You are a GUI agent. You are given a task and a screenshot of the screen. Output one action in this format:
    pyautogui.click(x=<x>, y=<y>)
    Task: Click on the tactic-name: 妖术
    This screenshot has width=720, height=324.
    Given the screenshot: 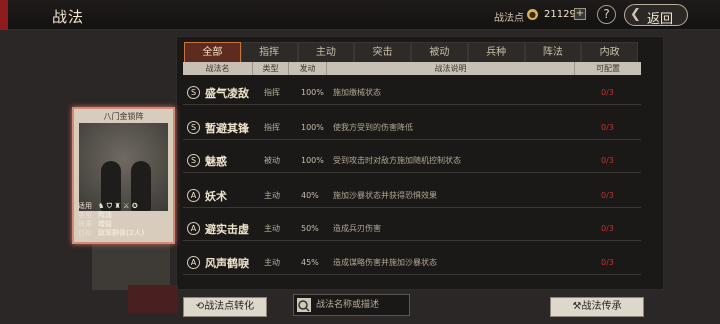 What is the action you would take?
    pyautogui.click(x=216, y=196)
    